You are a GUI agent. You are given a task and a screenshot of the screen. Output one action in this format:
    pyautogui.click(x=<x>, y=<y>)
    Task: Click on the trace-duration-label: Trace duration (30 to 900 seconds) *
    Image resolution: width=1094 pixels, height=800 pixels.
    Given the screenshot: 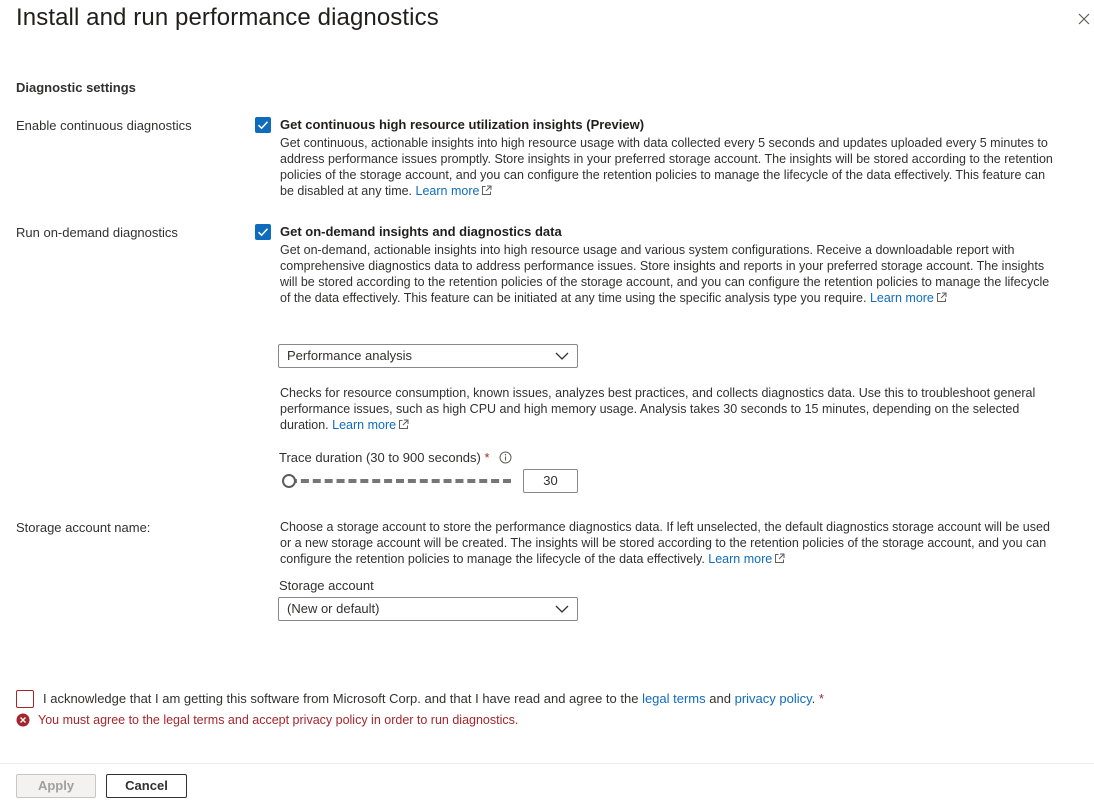 What is the action you would take?
    pyautogui.click(x=395, y=457)
    